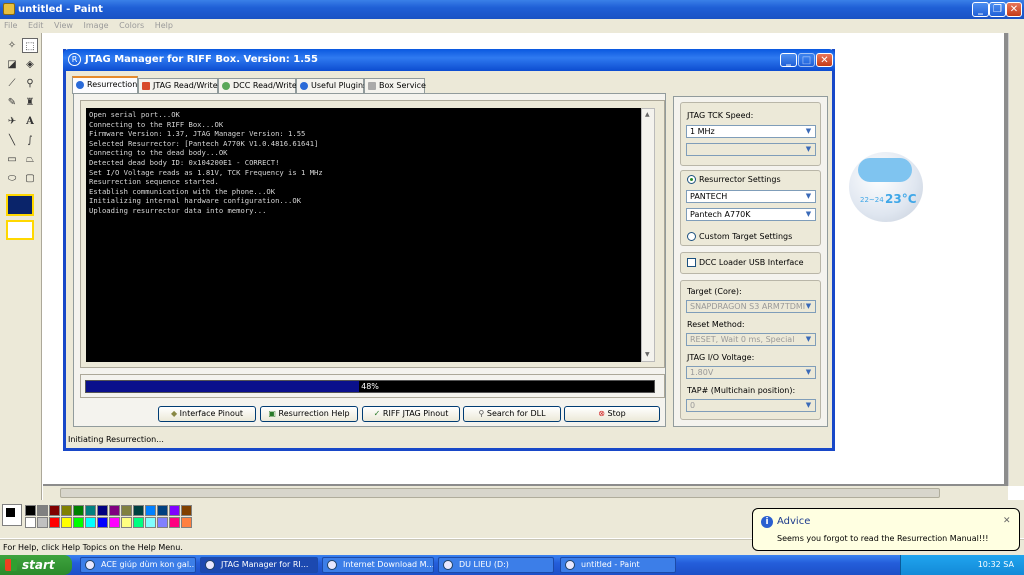 This screenshot has width=1024, height=575. What do you see at coordinates (691, 236) in the screenshot?
I see `custom-target-radio` at bounding box center [691, 236].